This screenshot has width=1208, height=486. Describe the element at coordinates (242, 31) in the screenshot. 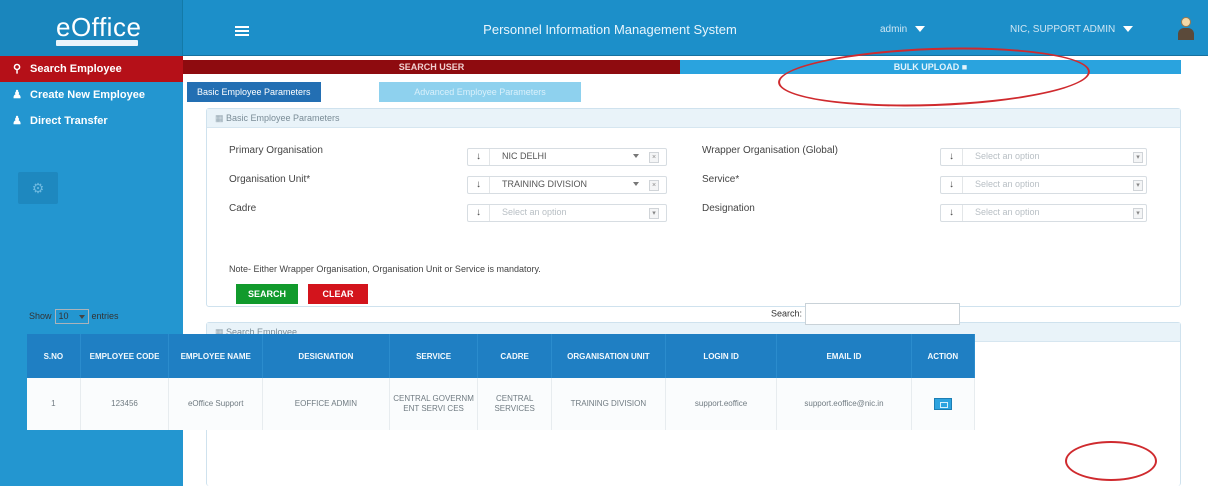

I see `hamburger-menu-icon` at that location.